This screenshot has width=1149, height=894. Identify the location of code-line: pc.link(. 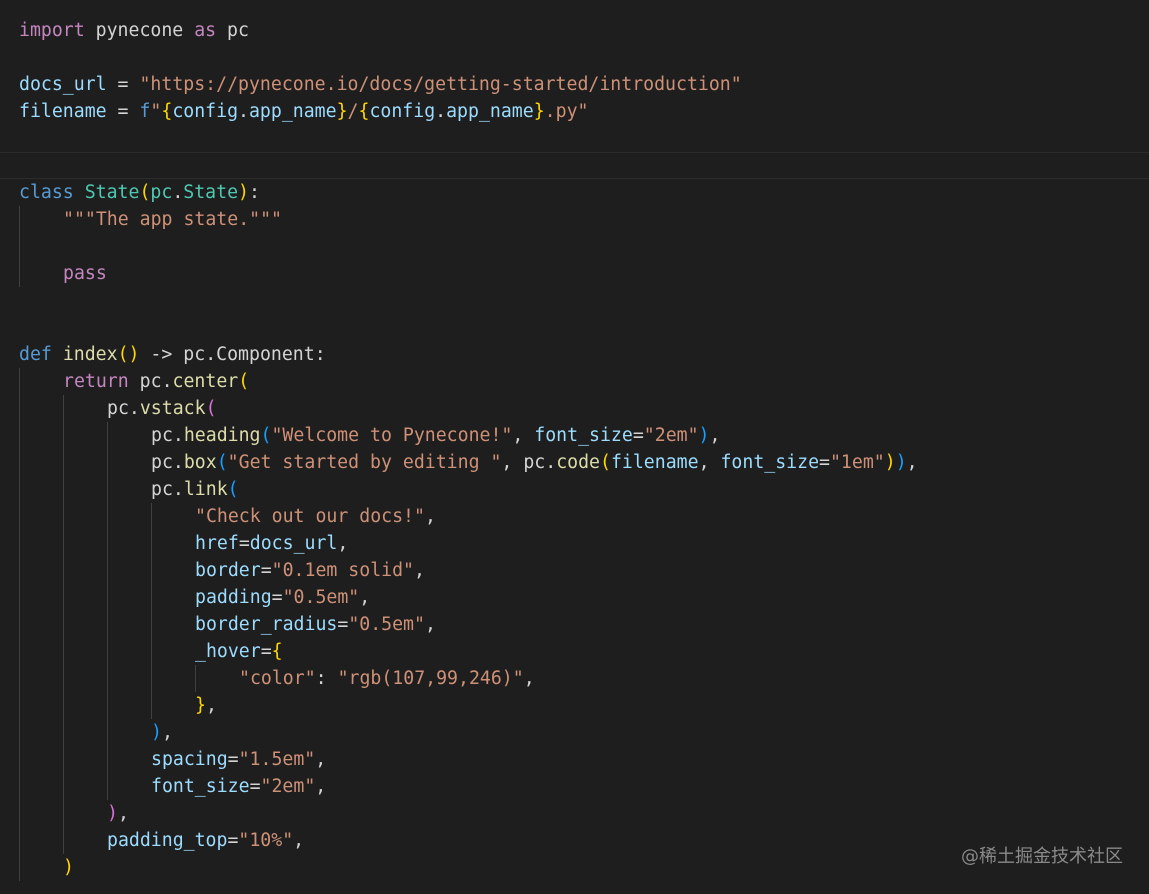
(574, 489).